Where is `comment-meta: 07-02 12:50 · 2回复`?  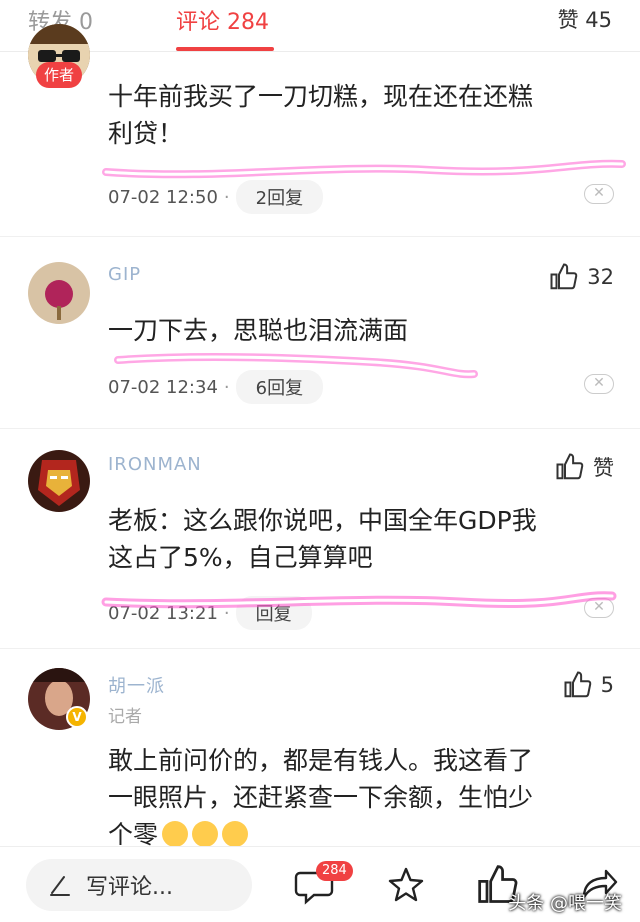
comment-meta: 07-02 12:50 · 2回复 is located at coordinates (216, 197).